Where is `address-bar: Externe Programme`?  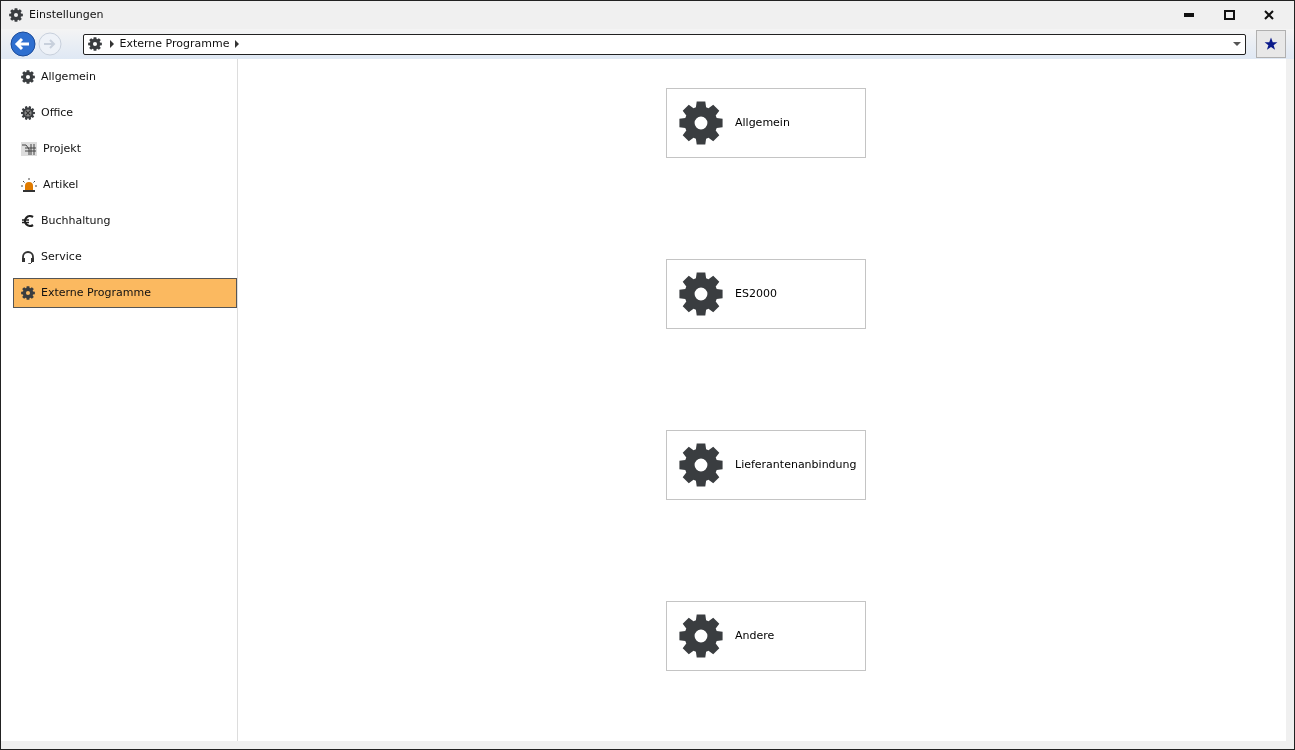 address-bar: Externe Programme is located at coordinates (664, 44).